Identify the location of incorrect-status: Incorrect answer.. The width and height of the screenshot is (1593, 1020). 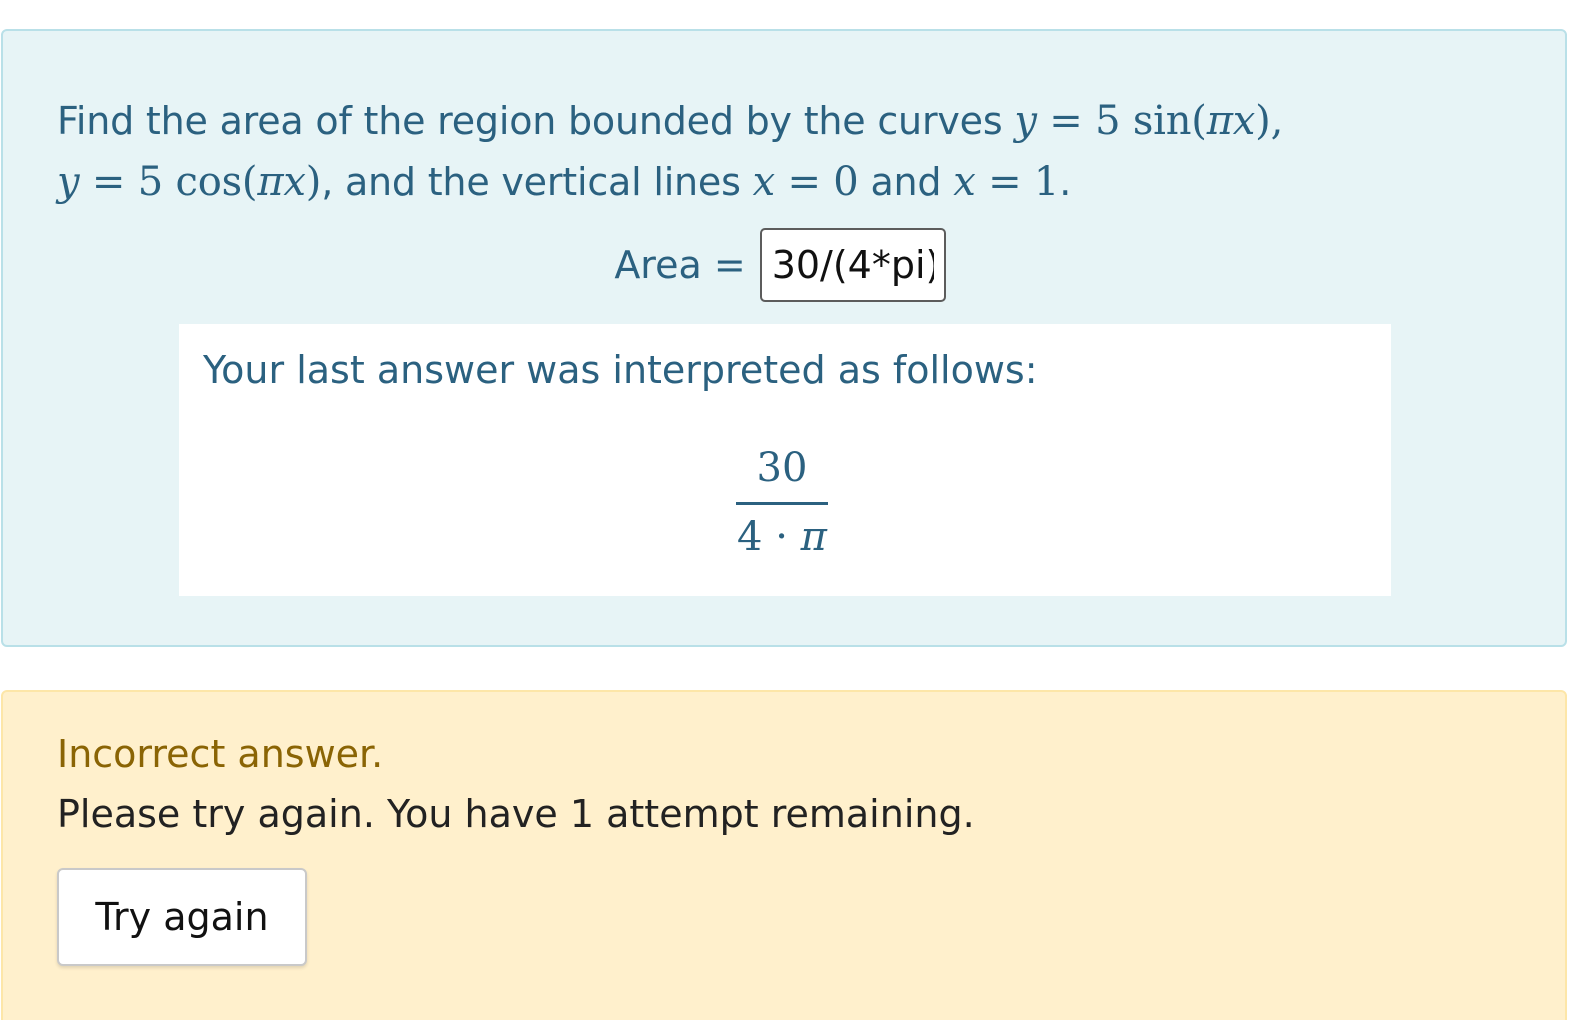
(220, 754).